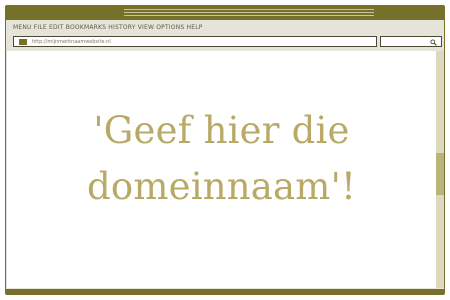 This screenshot has height=300, width=450. What do you see at coordinates (221, 130) in the screenshot?
I see `headline-line-1: 'Geef hier die` at bounding box center [221, 130].